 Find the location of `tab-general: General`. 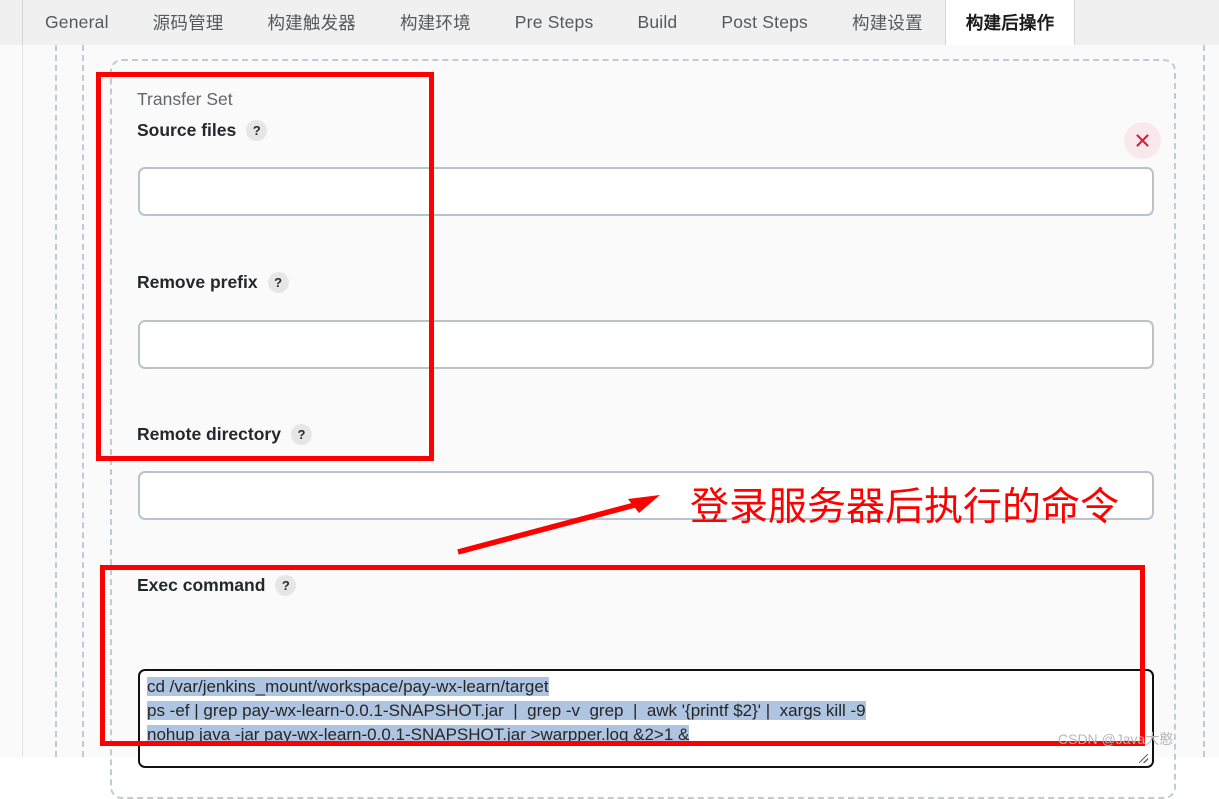

tab-general: General is located at coordinates (77, 22).